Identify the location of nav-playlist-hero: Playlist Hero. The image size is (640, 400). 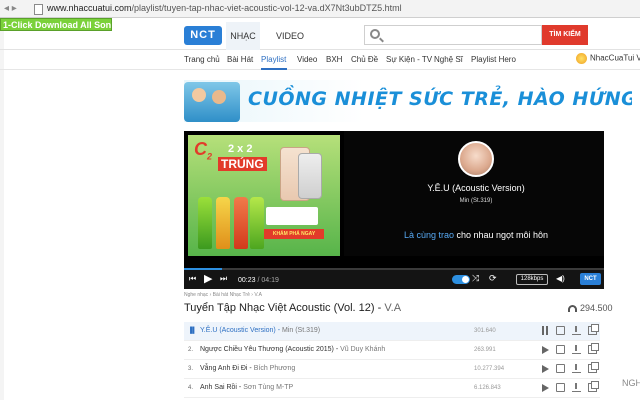
(493, 59).